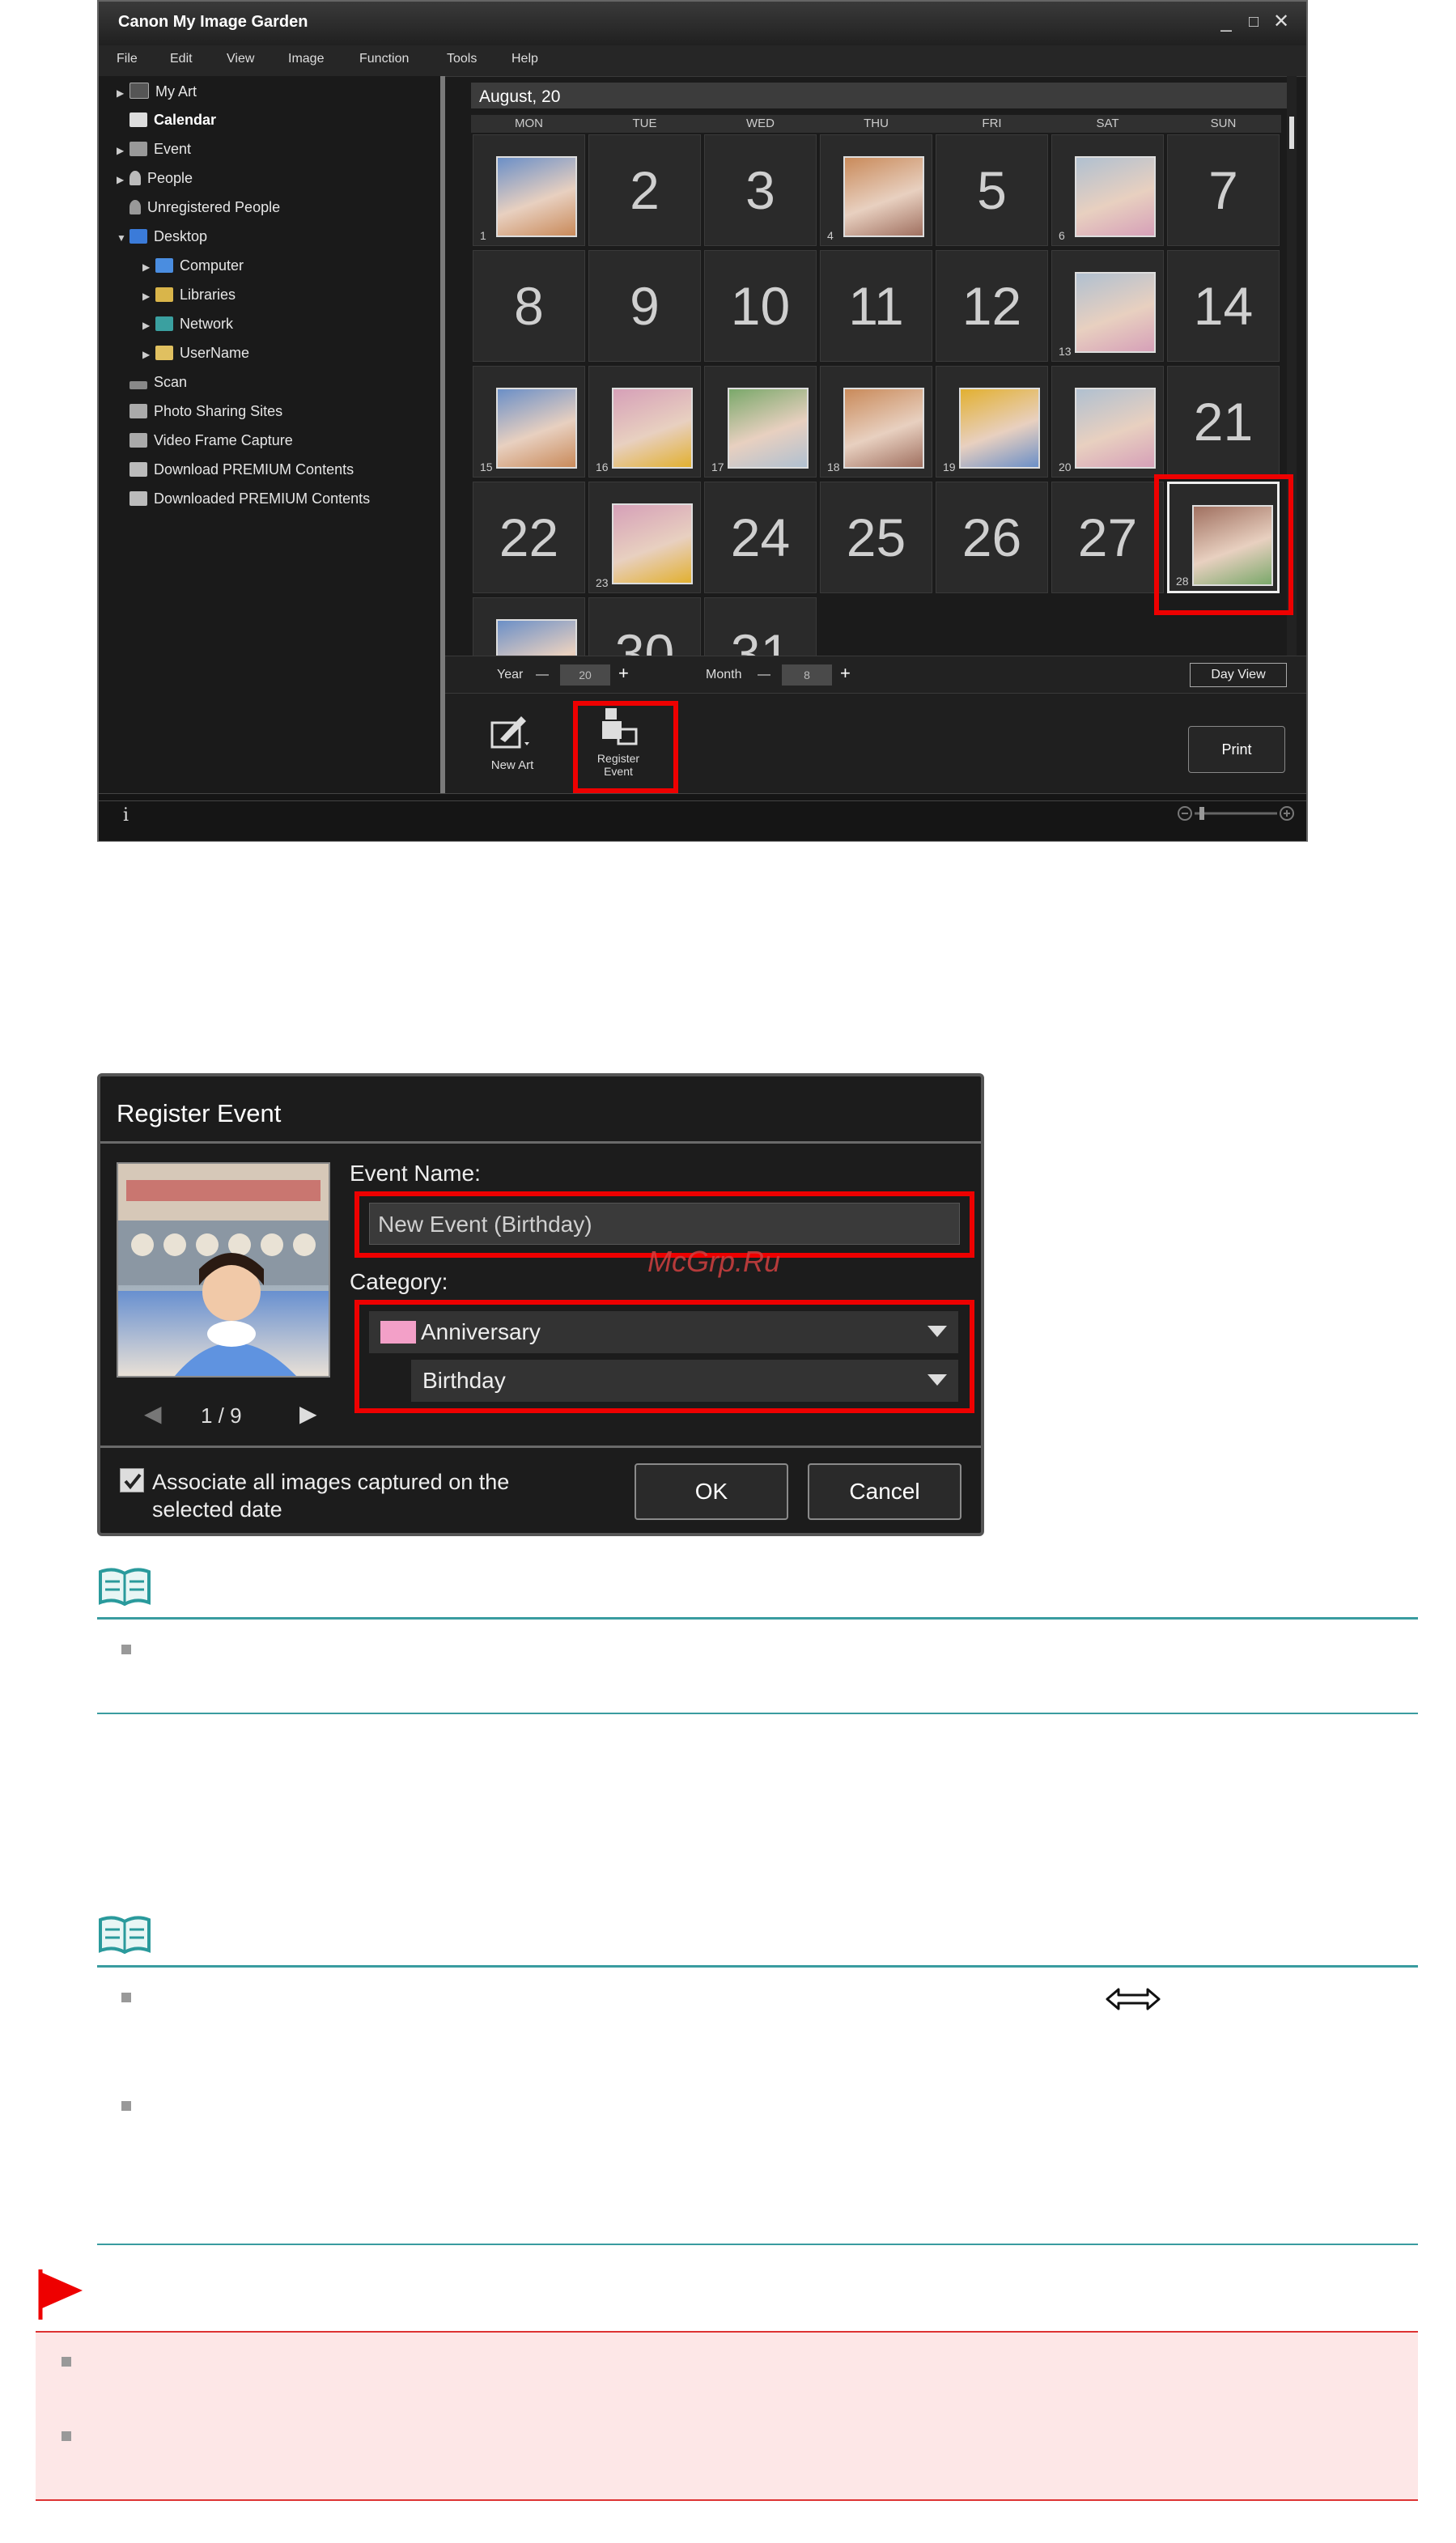  What do you see at coordinates (876, 538) in the screenshot?
I see `calendar-day-25: 25` at bounding box center [876, 538].